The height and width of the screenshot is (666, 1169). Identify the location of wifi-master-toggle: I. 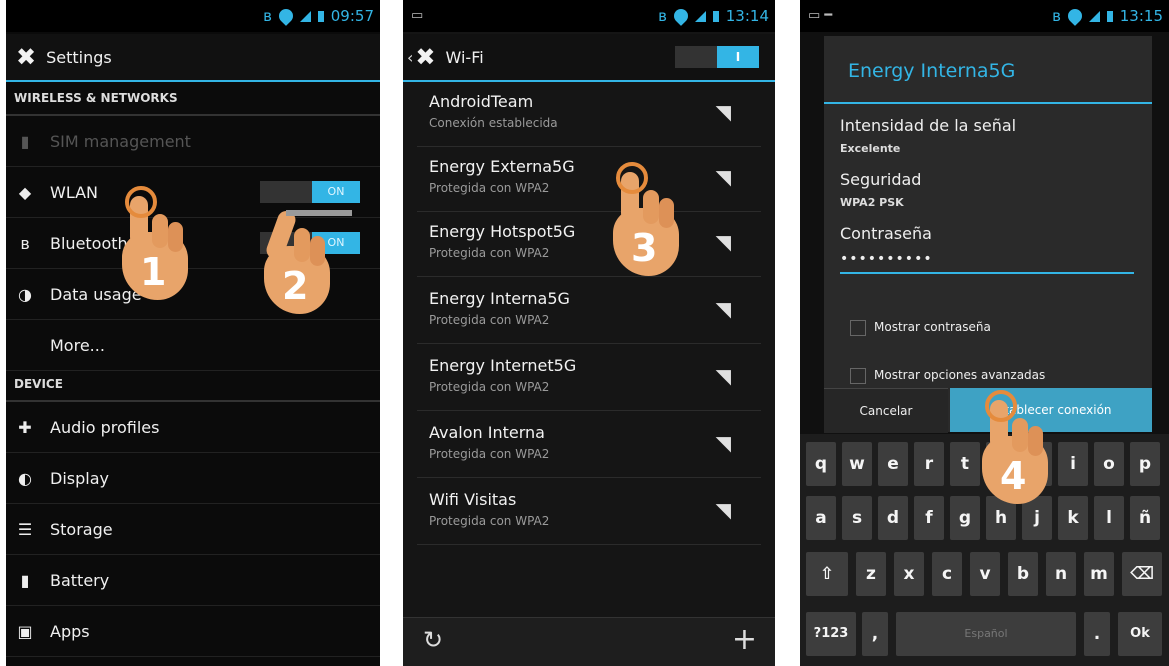
(717, 57).